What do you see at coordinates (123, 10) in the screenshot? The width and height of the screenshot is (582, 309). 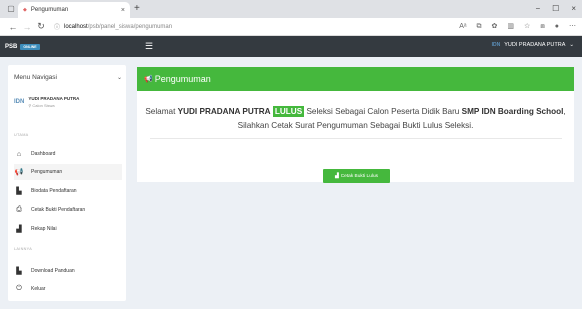 I see `tab-close-icon: ×` at bounding box center [123, 10].